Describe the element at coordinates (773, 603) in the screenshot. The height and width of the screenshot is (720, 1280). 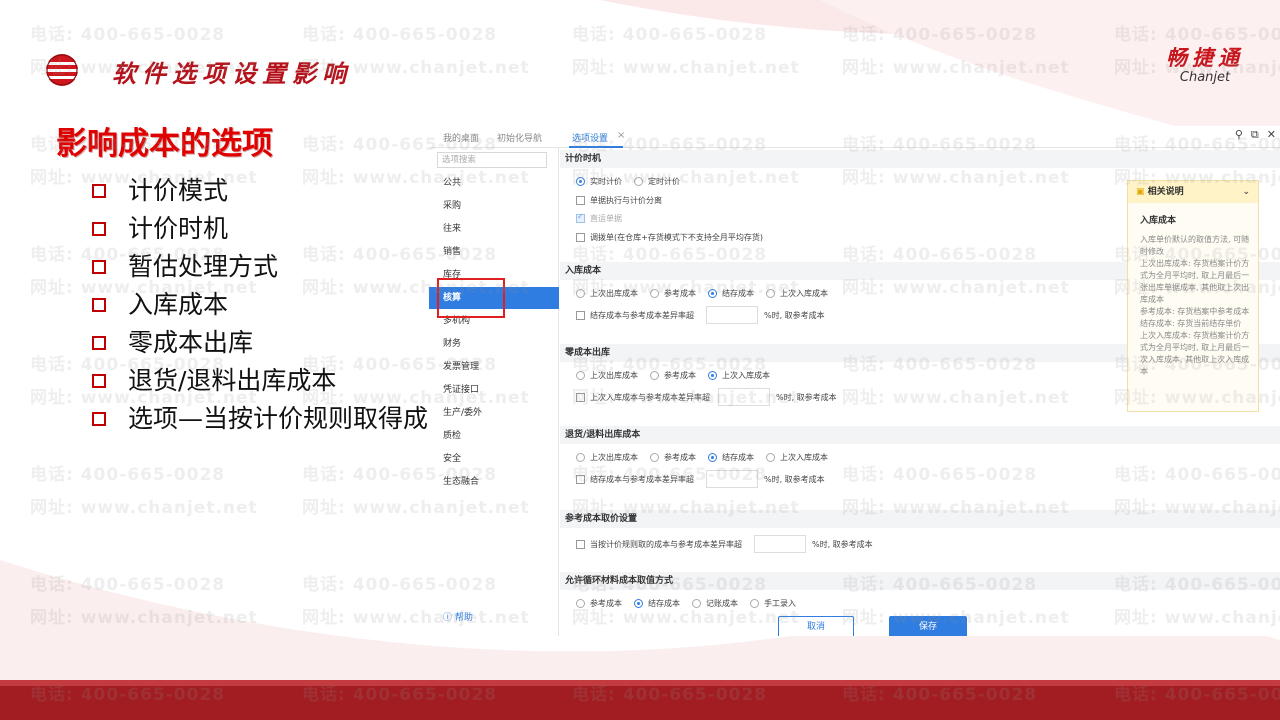
I see `radio-manual: 手工录入` at that location.